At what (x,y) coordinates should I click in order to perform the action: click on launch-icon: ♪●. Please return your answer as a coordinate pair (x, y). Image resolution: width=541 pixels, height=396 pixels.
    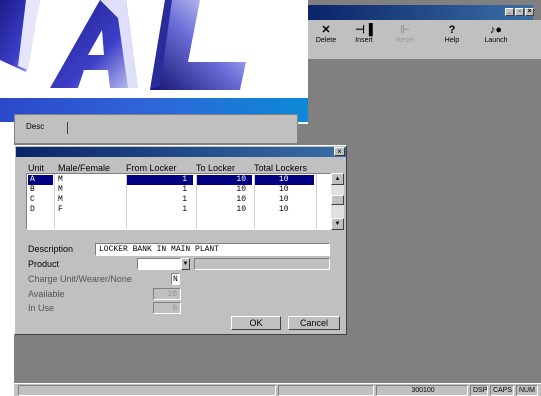
    Looking at the image, I should click on (496, 30).